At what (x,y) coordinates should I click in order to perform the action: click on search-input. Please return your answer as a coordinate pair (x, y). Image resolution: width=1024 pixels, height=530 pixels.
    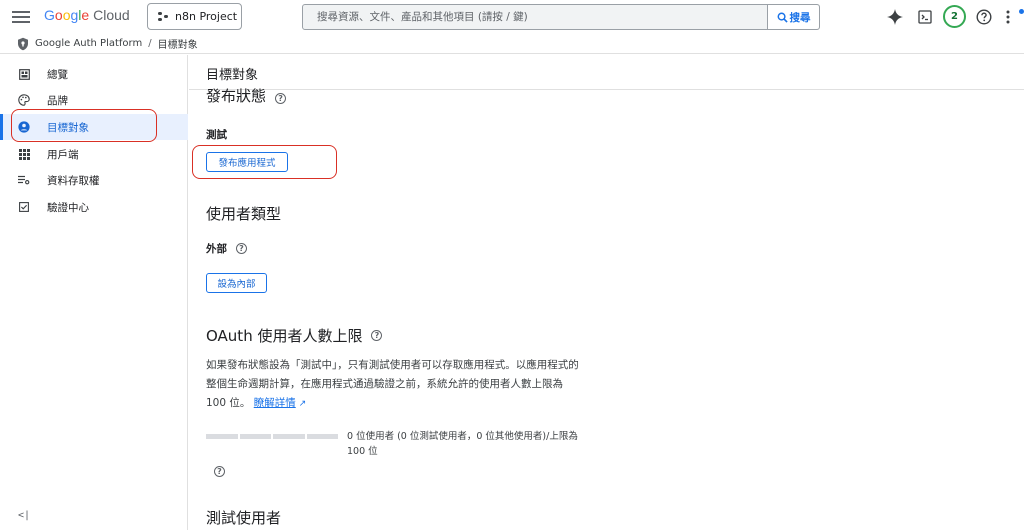
    Looking at the image, I should click on (535, 17).